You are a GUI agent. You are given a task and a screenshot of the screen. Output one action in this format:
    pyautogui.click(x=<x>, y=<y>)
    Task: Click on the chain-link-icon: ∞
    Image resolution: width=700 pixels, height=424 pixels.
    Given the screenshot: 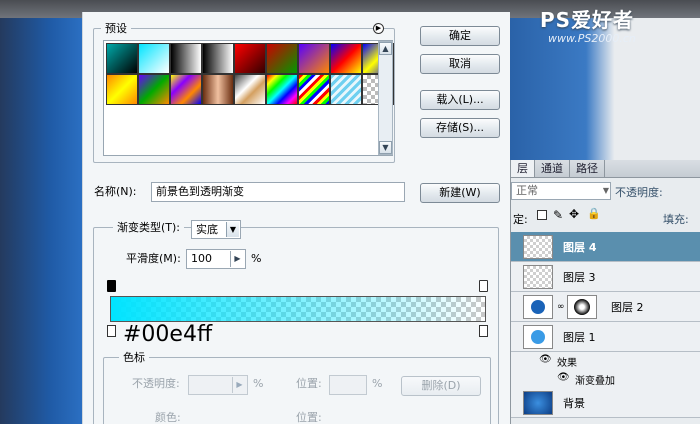 What is the action you would take?
    pyautogui.click(x=561, y=307)
    